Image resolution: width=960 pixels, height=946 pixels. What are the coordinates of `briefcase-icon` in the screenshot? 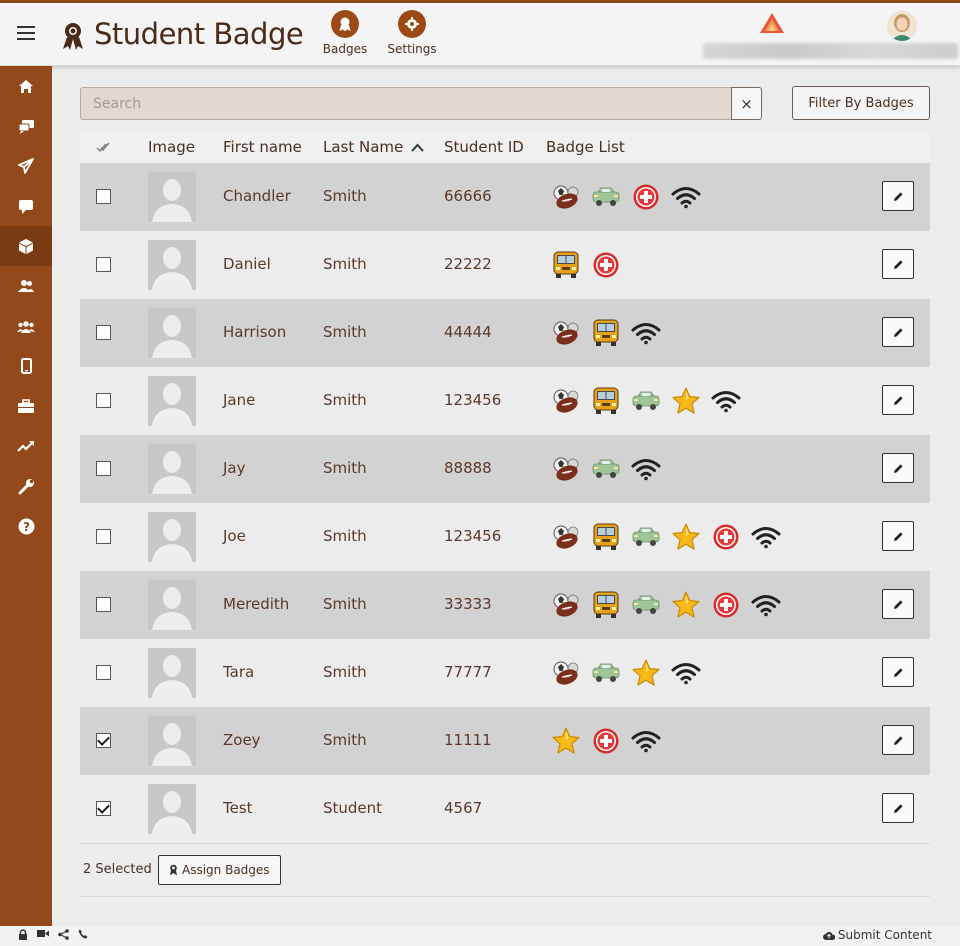 It's located at (26, 405).